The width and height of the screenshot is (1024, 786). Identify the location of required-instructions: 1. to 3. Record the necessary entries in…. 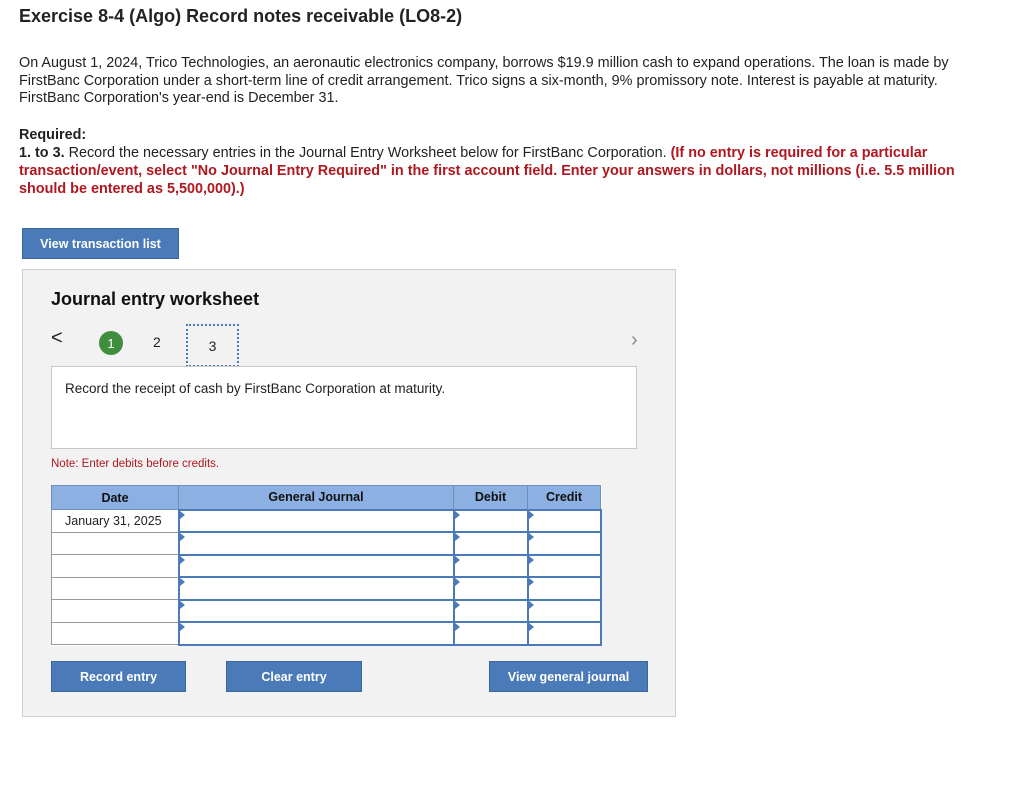
(499, 171).